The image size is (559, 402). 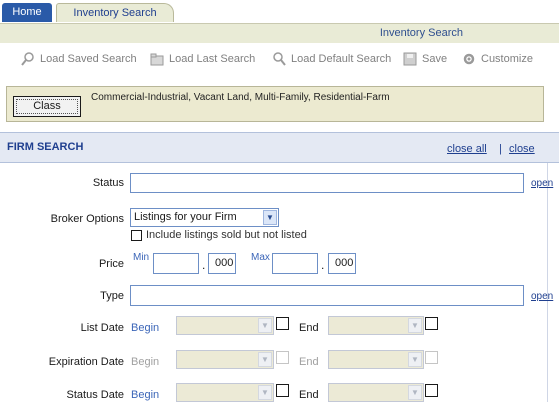 I want to click on price-min-cents-input: 000, so click(x=222, y=263).